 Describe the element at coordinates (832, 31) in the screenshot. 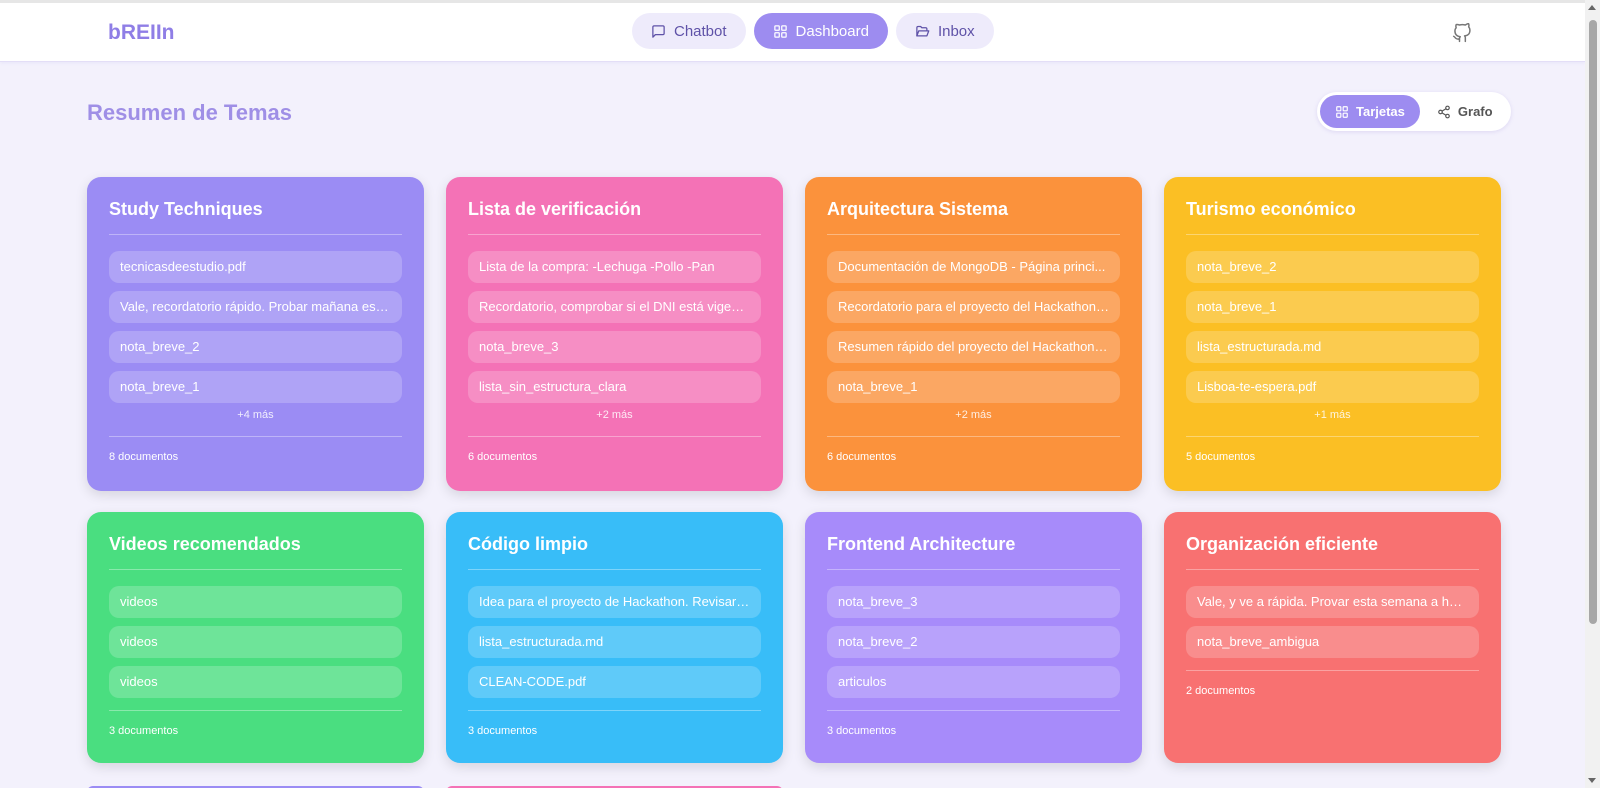

I see `nav-dashboard-label: Dashboard` at that location.